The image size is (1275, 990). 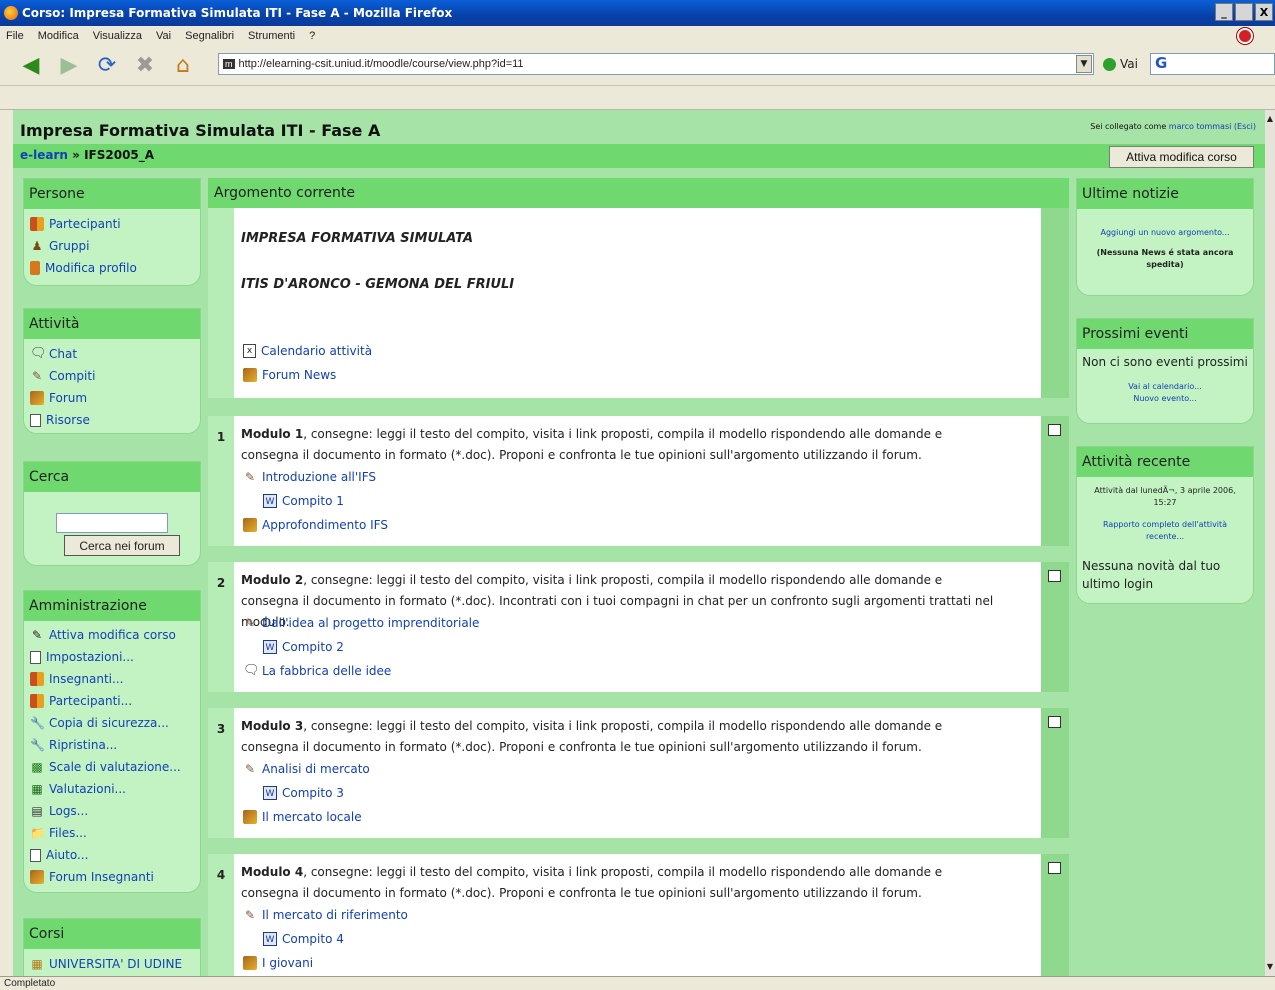 What do you see at coordinates (316, 351) in the screenshot?
I see `calendar-label: Calendario attività` at bounding box center [316, 351].